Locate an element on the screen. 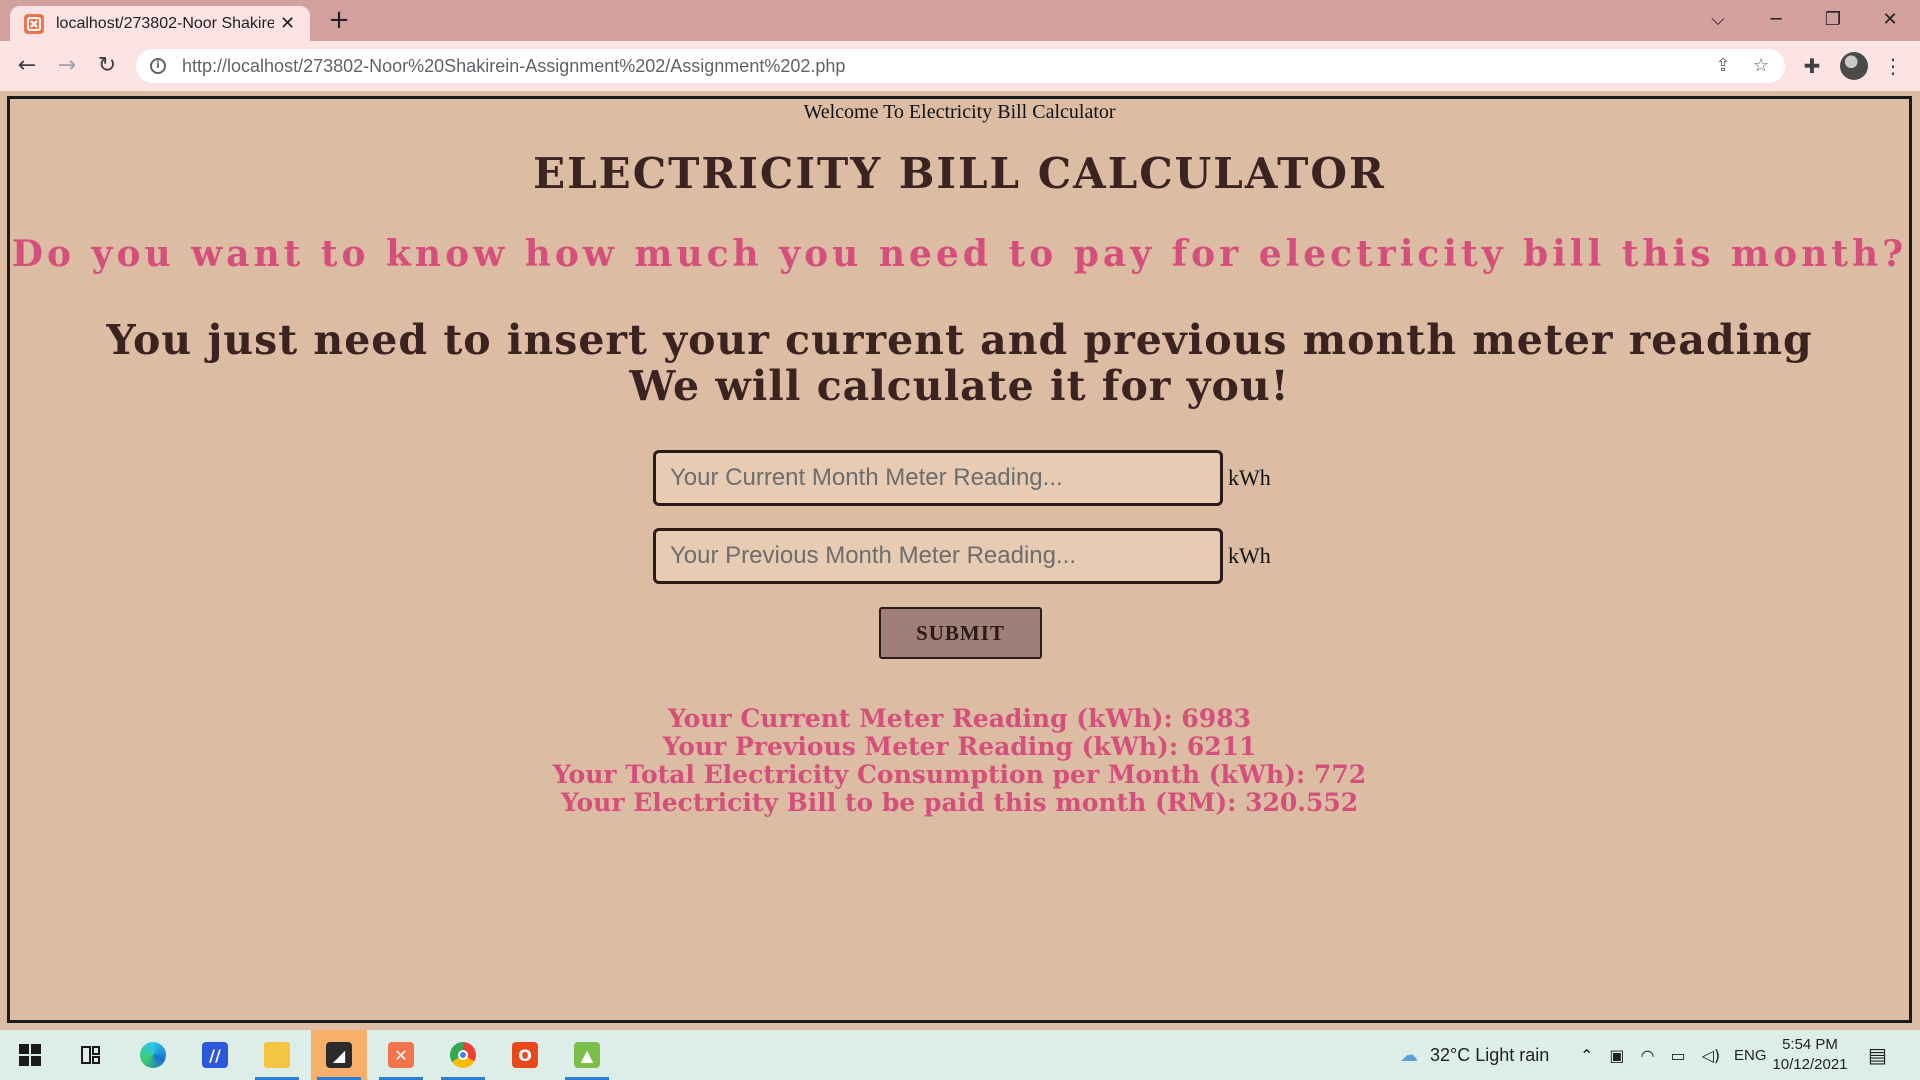  xampp-icon: ✕ is located at coordinates (401, 1055).